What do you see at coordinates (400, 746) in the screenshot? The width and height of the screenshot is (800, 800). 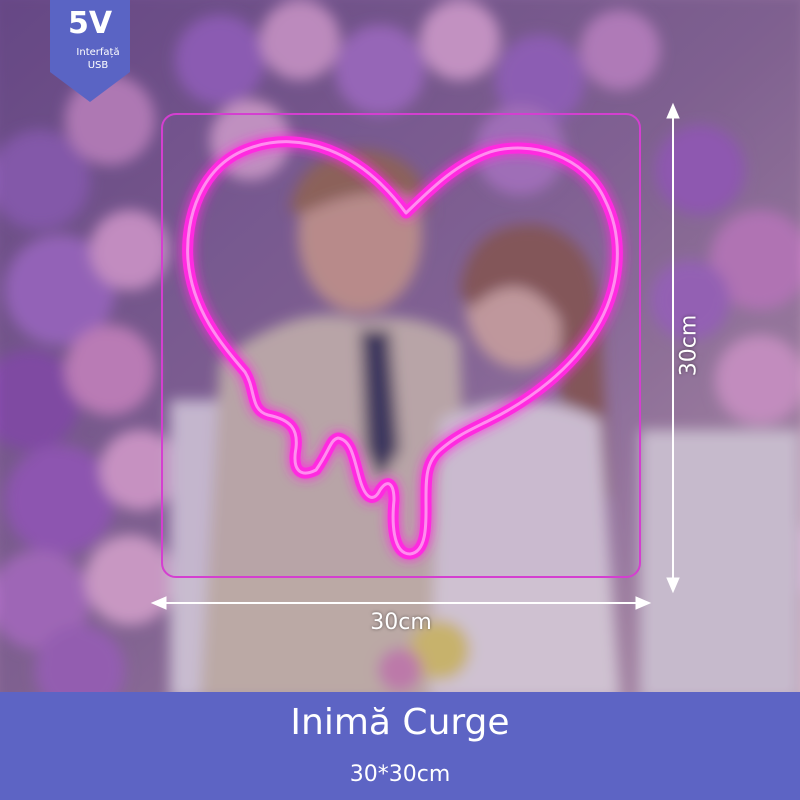 I see `product-info-band: Inimă Curge 30*30cm` at bounding box center [400, 746].